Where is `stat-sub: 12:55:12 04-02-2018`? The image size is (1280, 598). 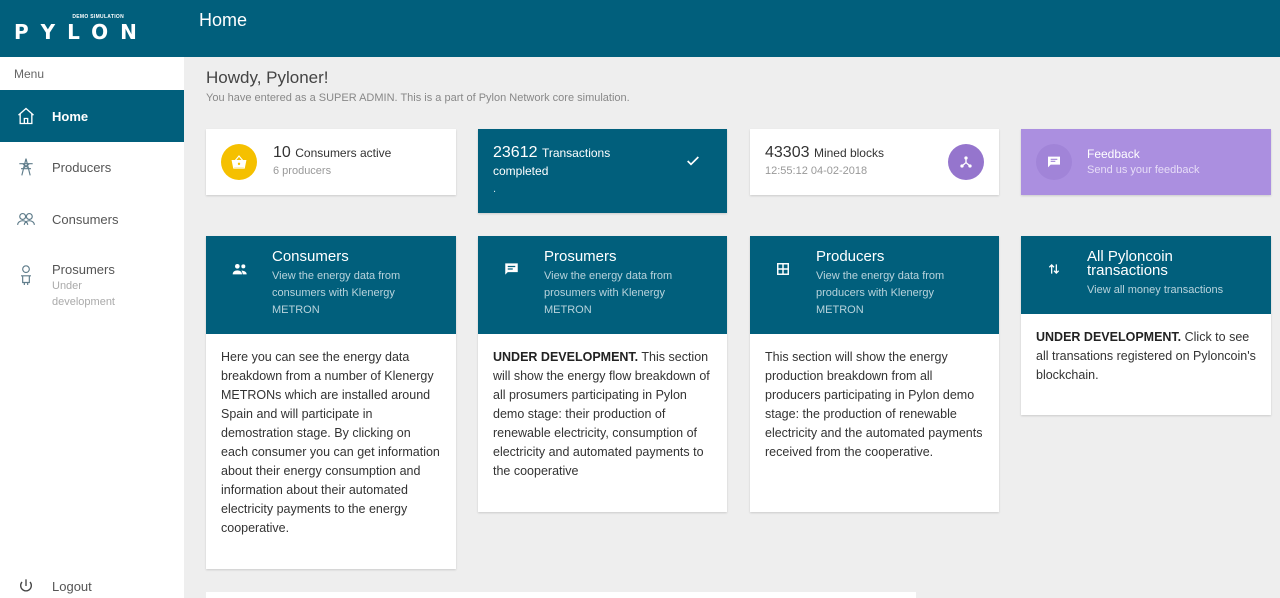 stat-sub: 12:55:12 04-02-2018 is located at coordinates (816, 171).